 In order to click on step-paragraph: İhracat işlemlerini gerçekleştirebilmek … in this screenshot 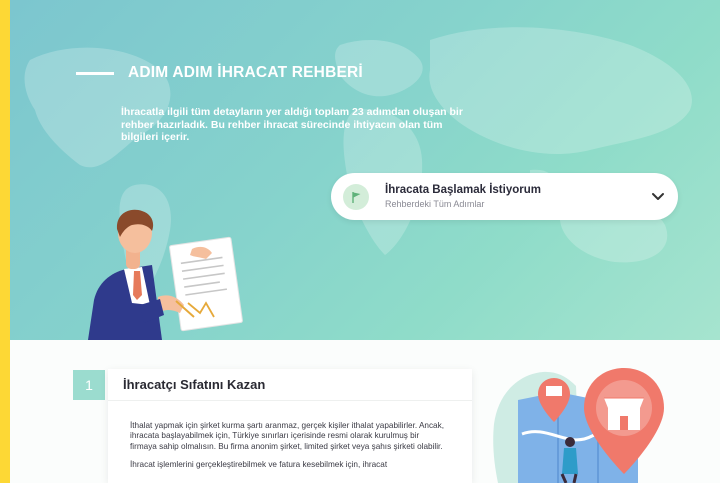, I will do `click(259, 465)`.